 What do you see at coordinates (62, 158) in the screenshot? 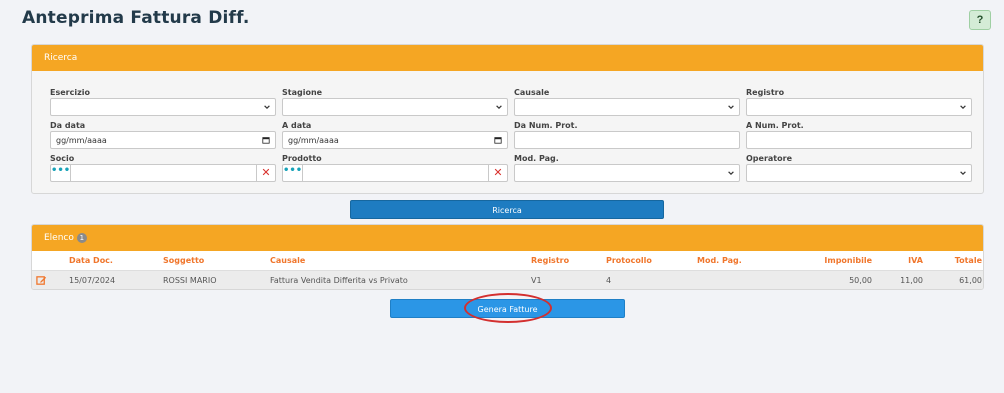
I see `socio-label: Socio` at bounding box center [62, 158].